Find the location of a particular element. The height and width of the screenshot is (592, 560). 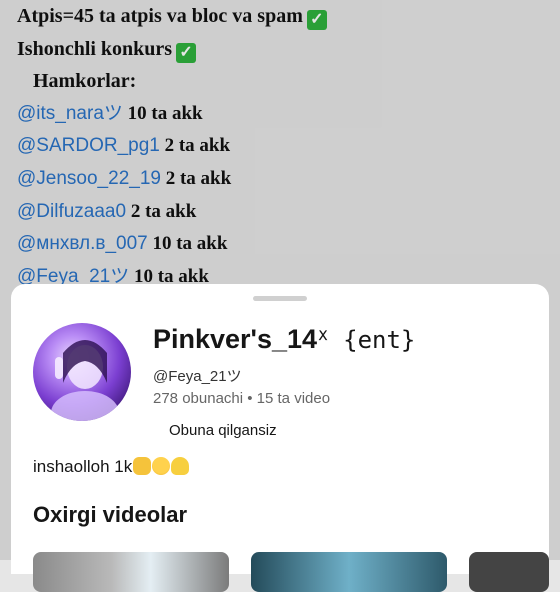

profile-stats: 278 obunachi • 15 ta video is located at coordinates (242, 398).